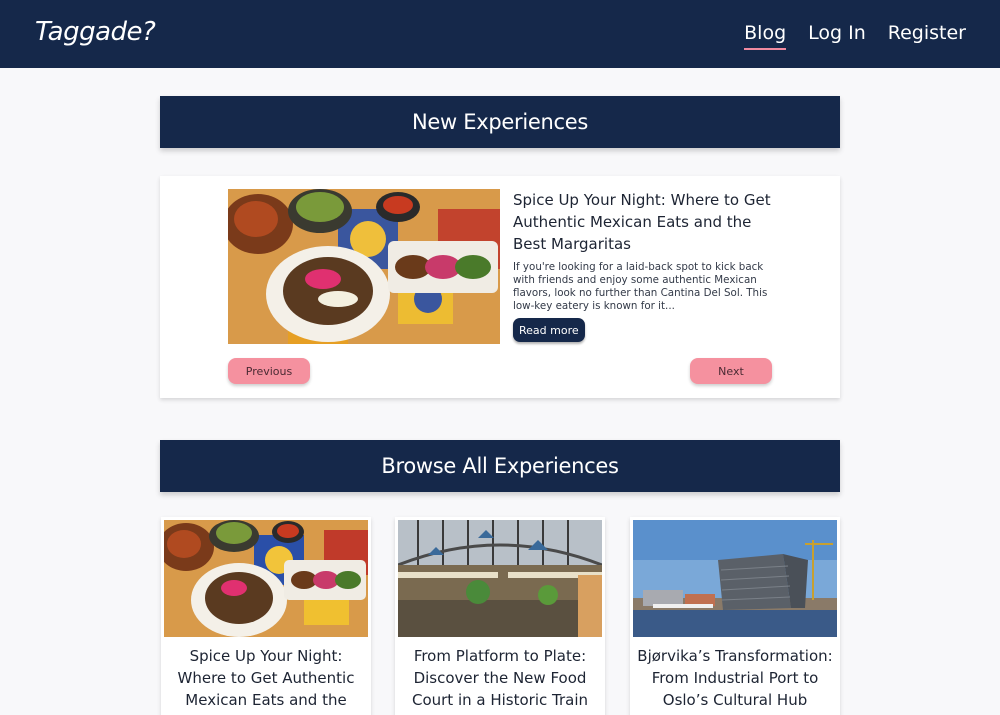 The height and width of the screenshot is (715, 1000). I want to click on nav-login-link: Log In, so click(837, 36).